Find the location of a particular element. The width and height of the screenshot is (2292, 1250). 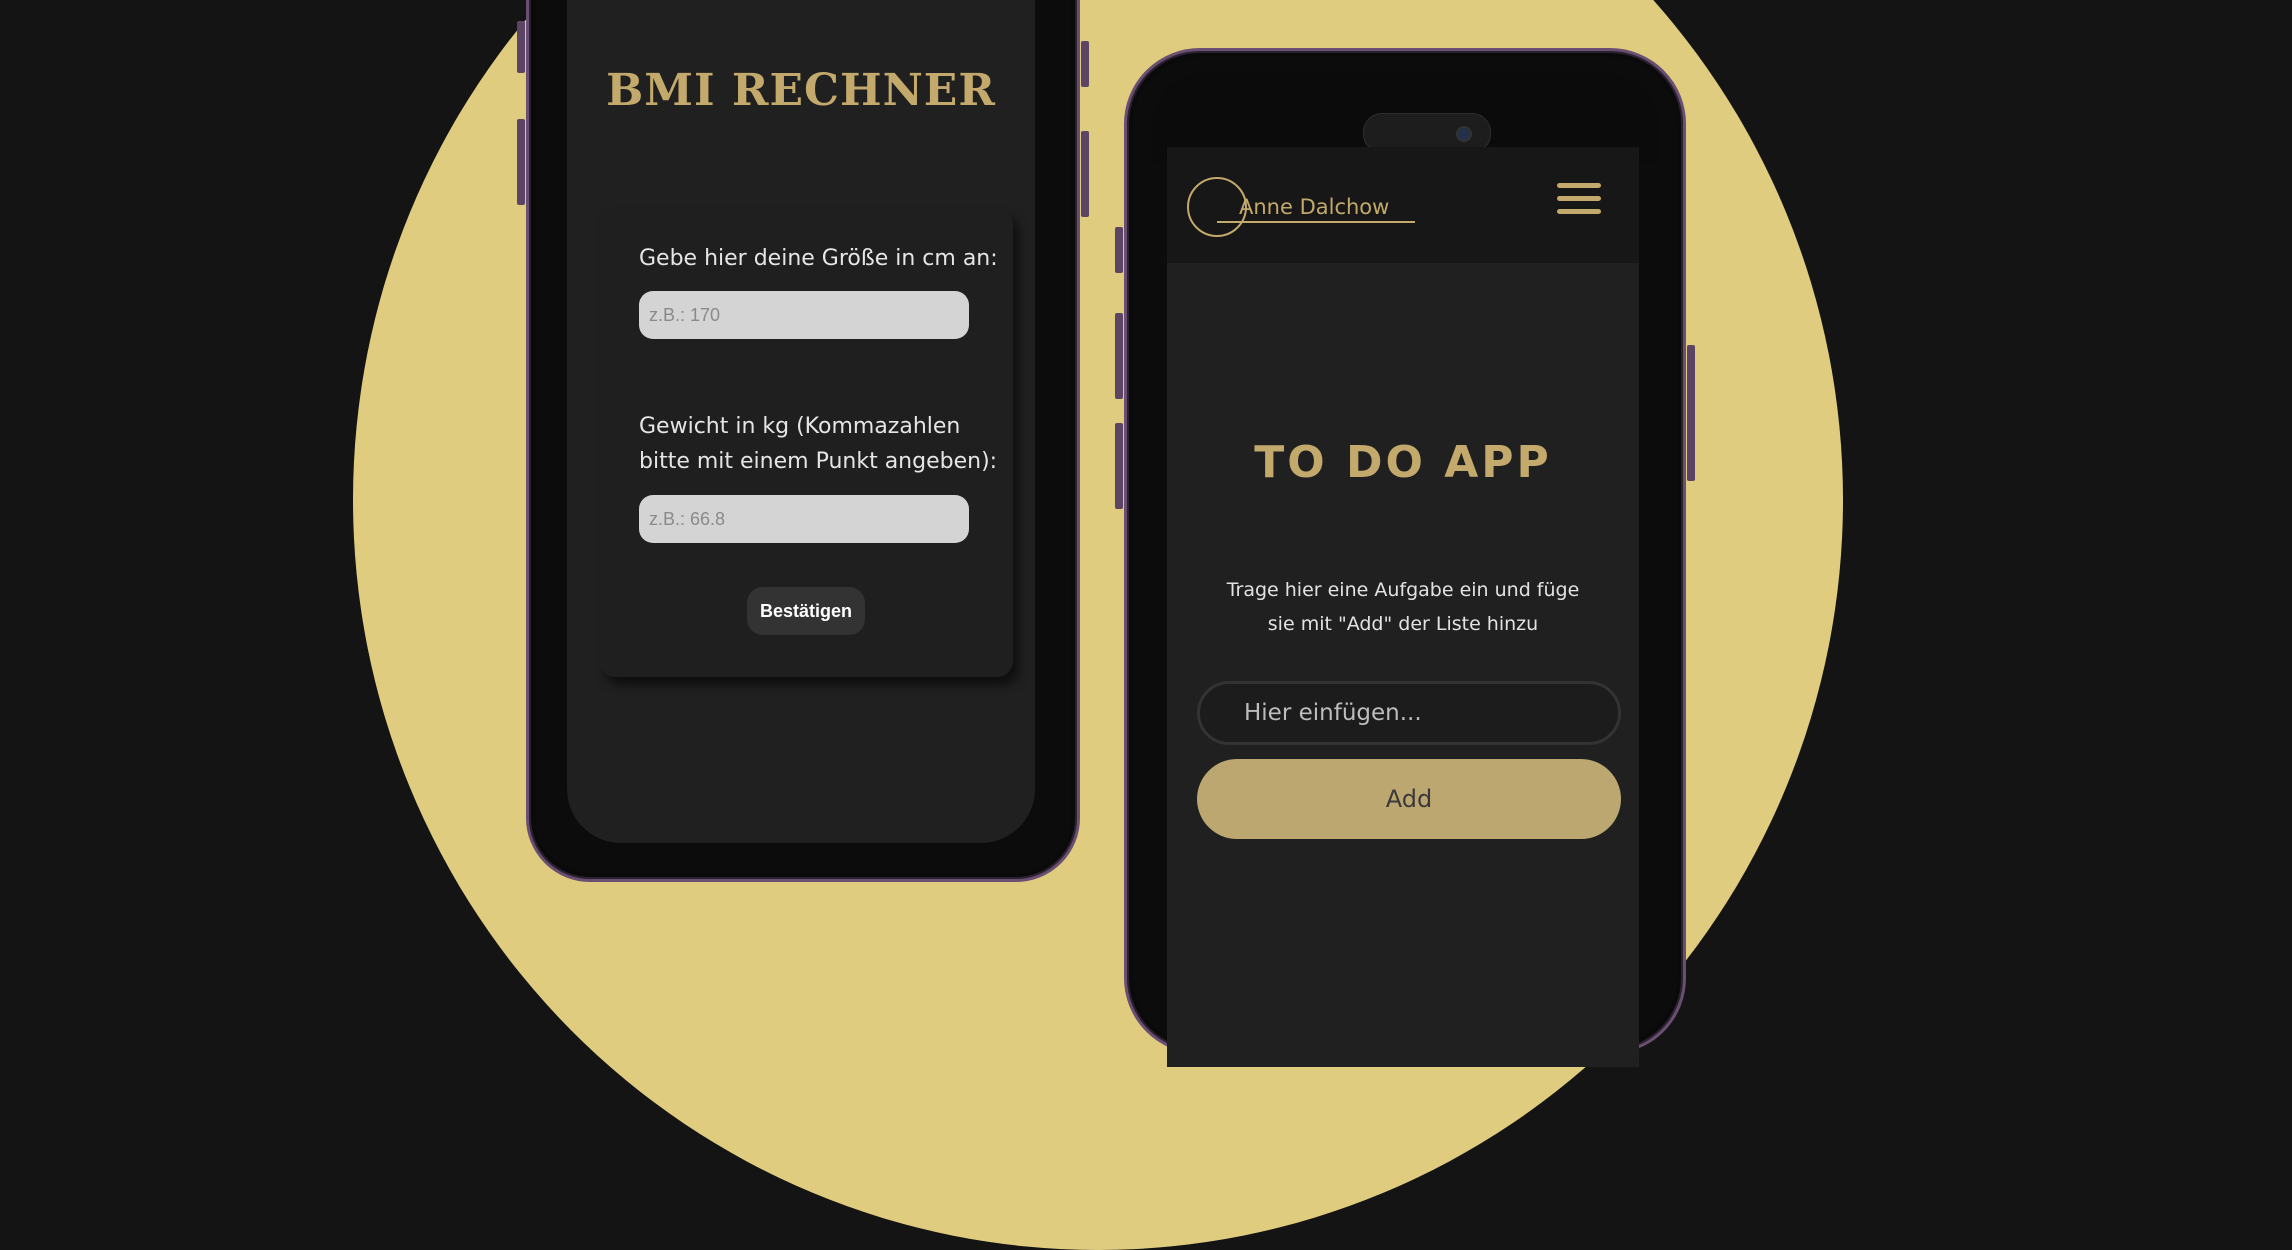

description-line2: sie mit "Add" der Liste hinzu is located at coordinates (1403, 624).